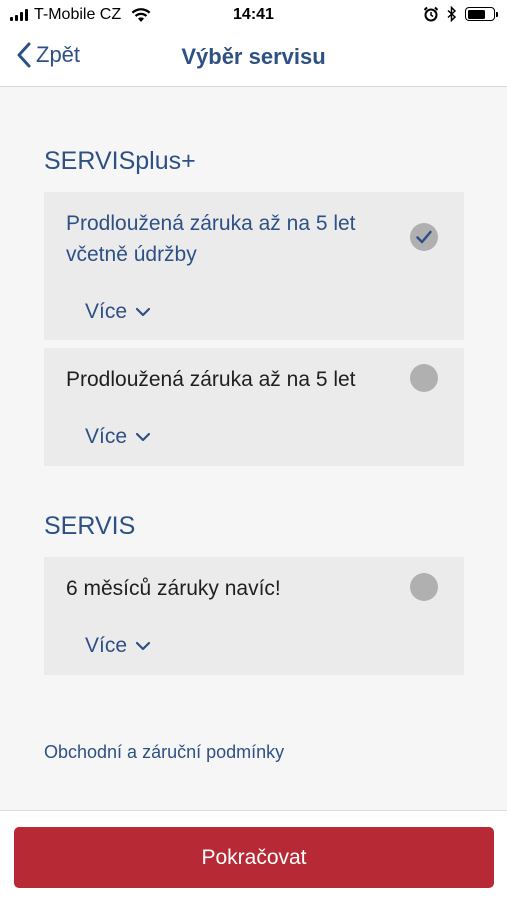 The width and height of the screenshot is (507, 900). What do you see at coordinates (460, 14) in the screenshot?
I see `status-right` at bounding box center [460, 14].